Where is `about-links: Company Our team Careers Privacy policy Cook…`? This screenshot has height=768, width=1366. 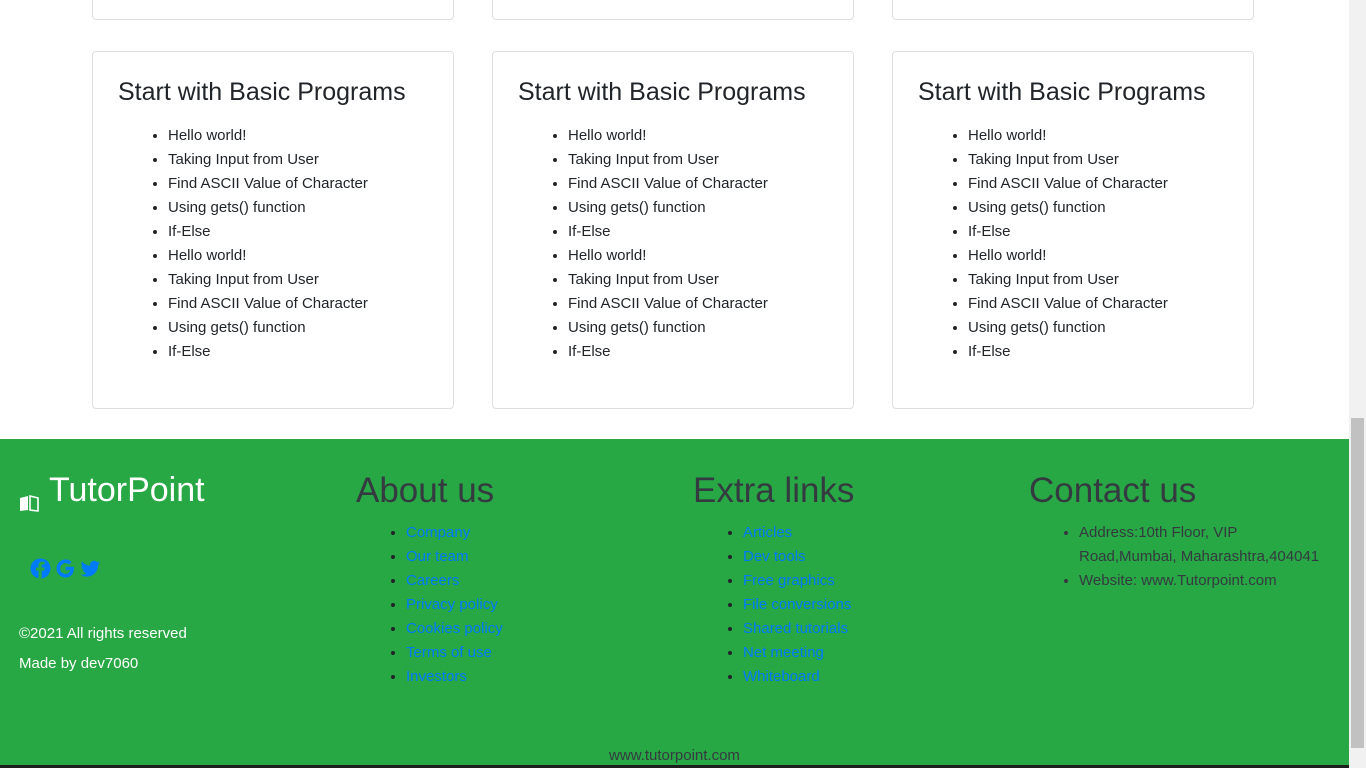 about-links: Company Our team Careers Privacy policy Cook… is located at coordinates (454, 605).